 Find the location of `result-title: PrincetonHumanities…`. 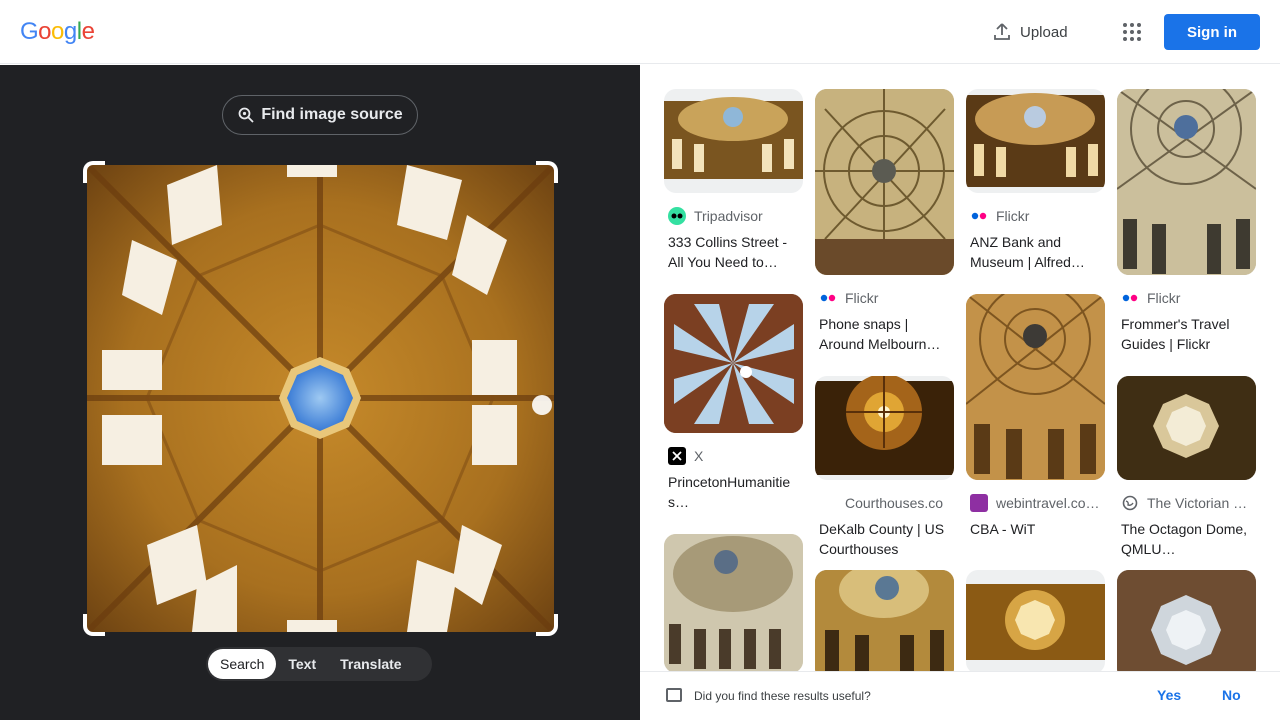

result-title: PrincetonHumanities… is located at coordinates (729, 492).